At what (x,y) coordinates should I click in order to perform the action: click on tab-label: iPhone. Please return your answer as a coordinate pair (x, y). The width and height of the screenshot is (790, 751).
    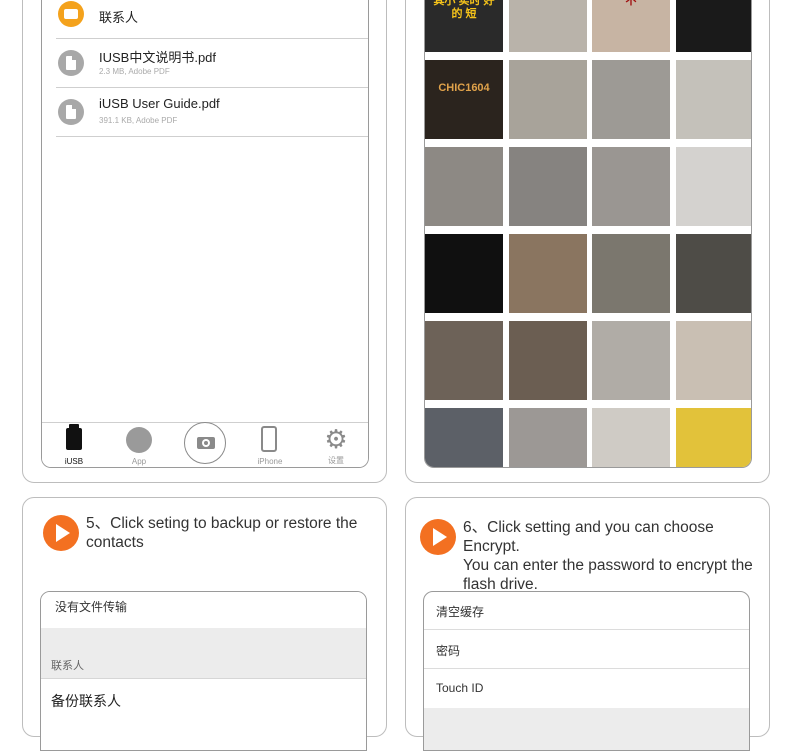
    Looking at the image, I should click on (270, 461).